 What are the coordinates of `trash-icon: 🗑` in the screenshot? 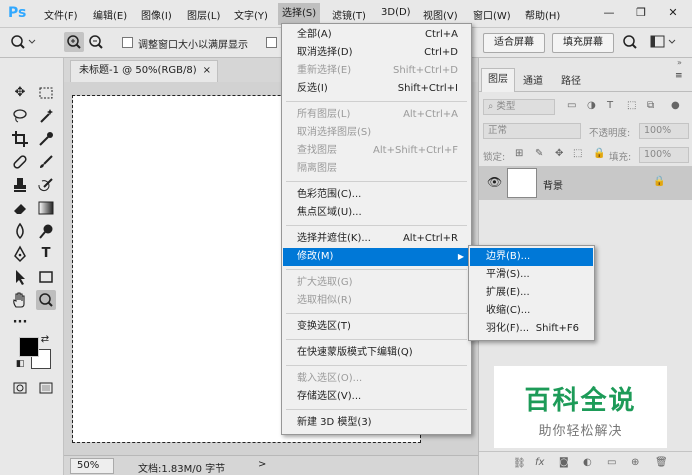 It's located at (661, 462).